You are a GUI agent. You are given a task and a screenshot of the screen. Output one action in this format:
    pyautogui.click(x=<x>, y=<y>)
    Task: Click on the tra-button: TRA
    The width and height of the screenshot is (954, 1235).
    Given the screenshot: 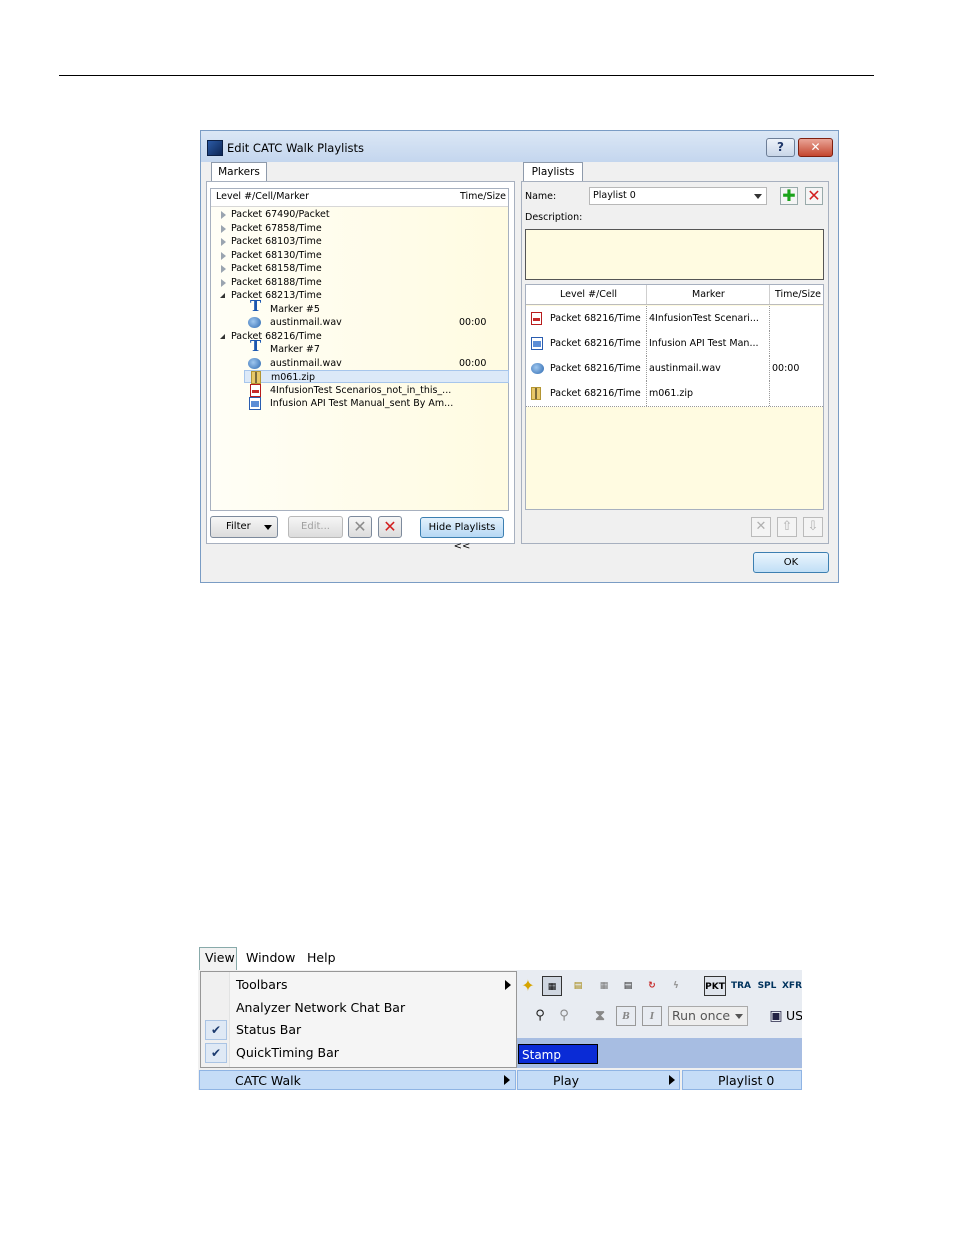 What is the action you would take?
    pyautogui.click(x=741, y=986)
    